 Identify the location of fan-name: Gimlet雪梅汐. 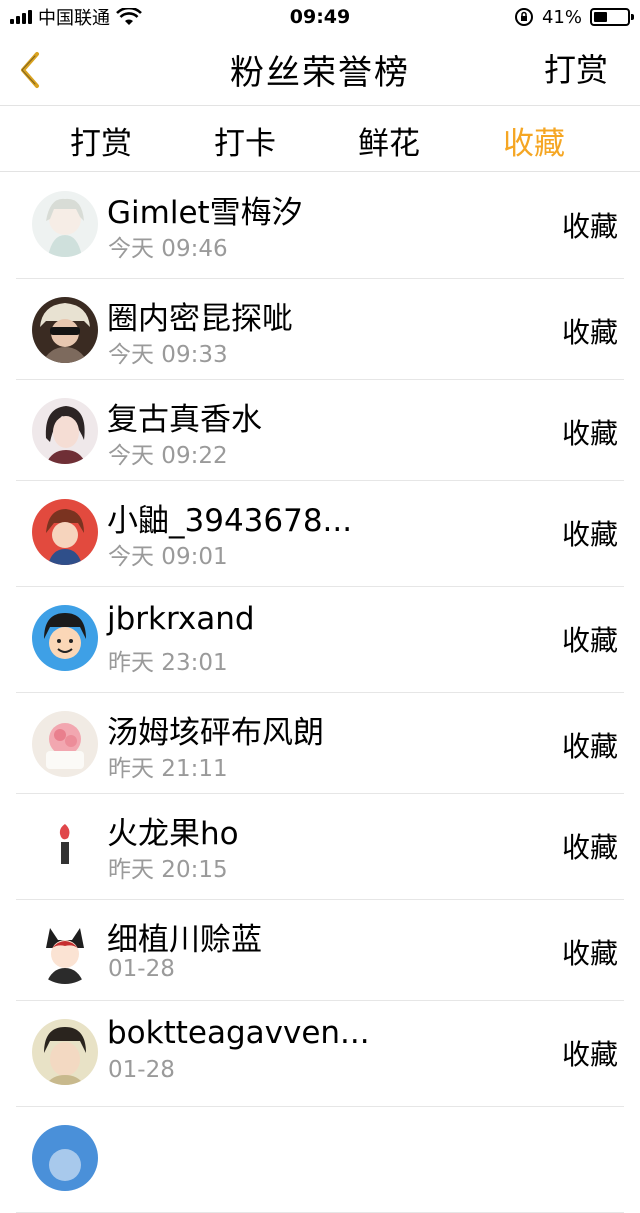
(205, 213).